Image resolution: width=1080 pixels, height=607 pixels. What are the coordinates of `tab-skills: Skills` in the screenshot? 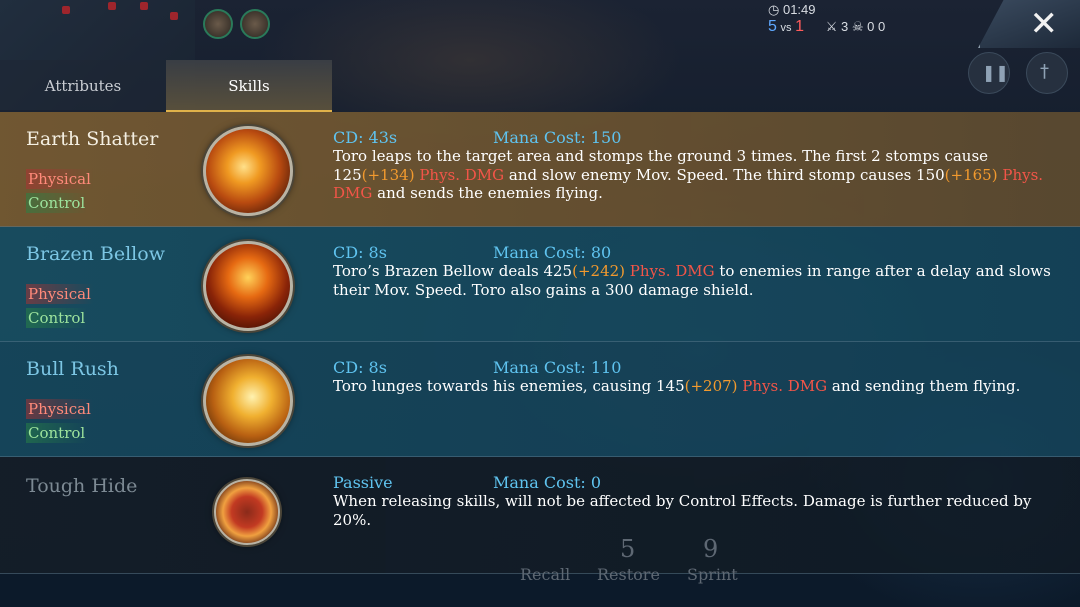 It's located at (249, 86).